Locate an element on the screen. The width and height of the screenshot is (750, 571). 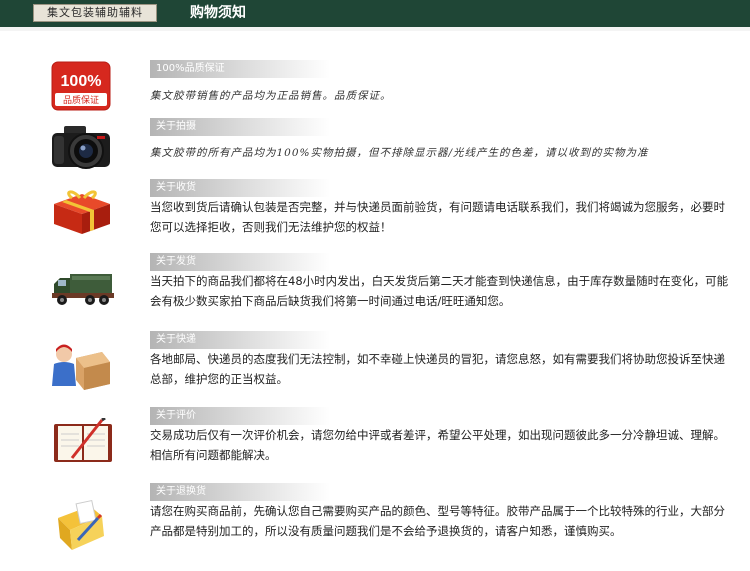
section-label: 100%品质保证 is located at coordinates (190, 68).